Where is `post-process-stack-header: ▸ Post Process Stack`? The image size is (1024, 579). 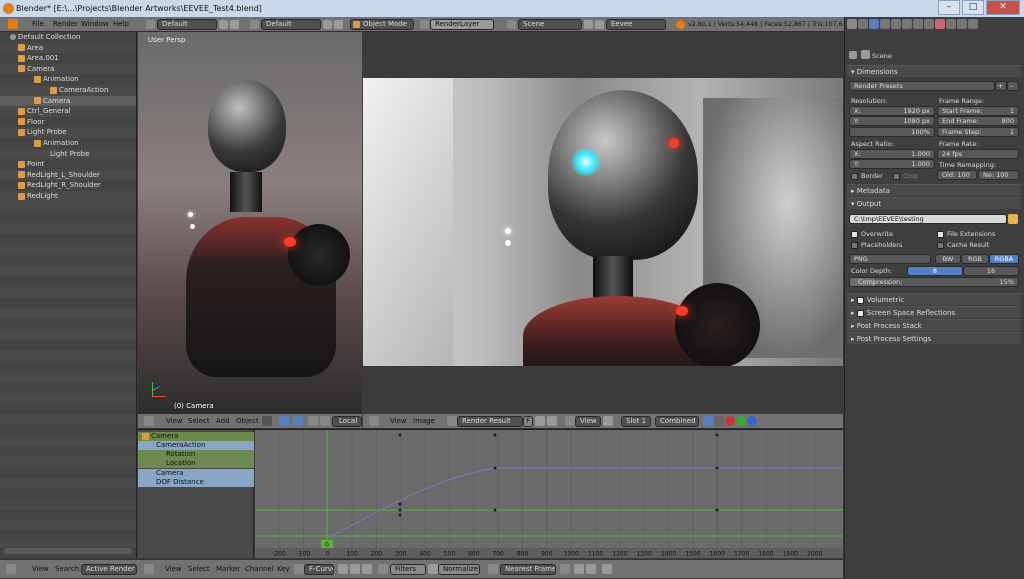
post-process-stack-header: ▸ Post Process Stack is located at coordinates (934, 325).